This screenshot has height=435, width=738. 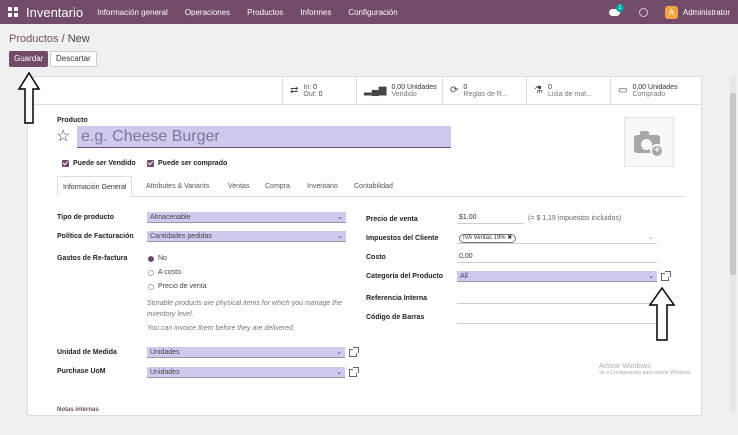 What do you see at coordinates (645, 373) in the screenshot?
I see `watermark-subtitle: Ve a Configuración para activar Windows.` at bounding box center [645, 373].